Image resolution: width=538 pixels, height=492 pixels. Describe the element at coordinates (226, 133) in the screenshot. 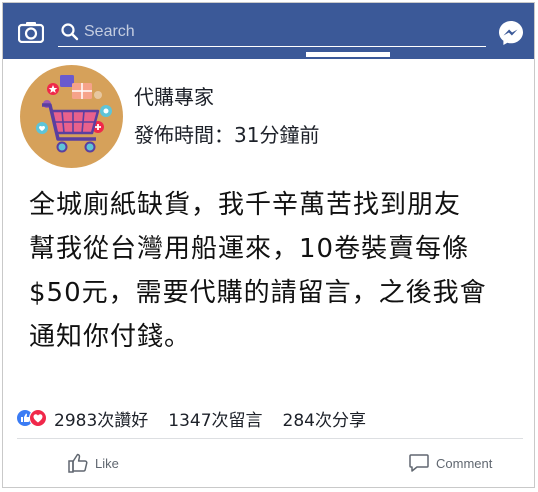

I see `post-timestamp: 發佈時間：31分鐘前` at that location.